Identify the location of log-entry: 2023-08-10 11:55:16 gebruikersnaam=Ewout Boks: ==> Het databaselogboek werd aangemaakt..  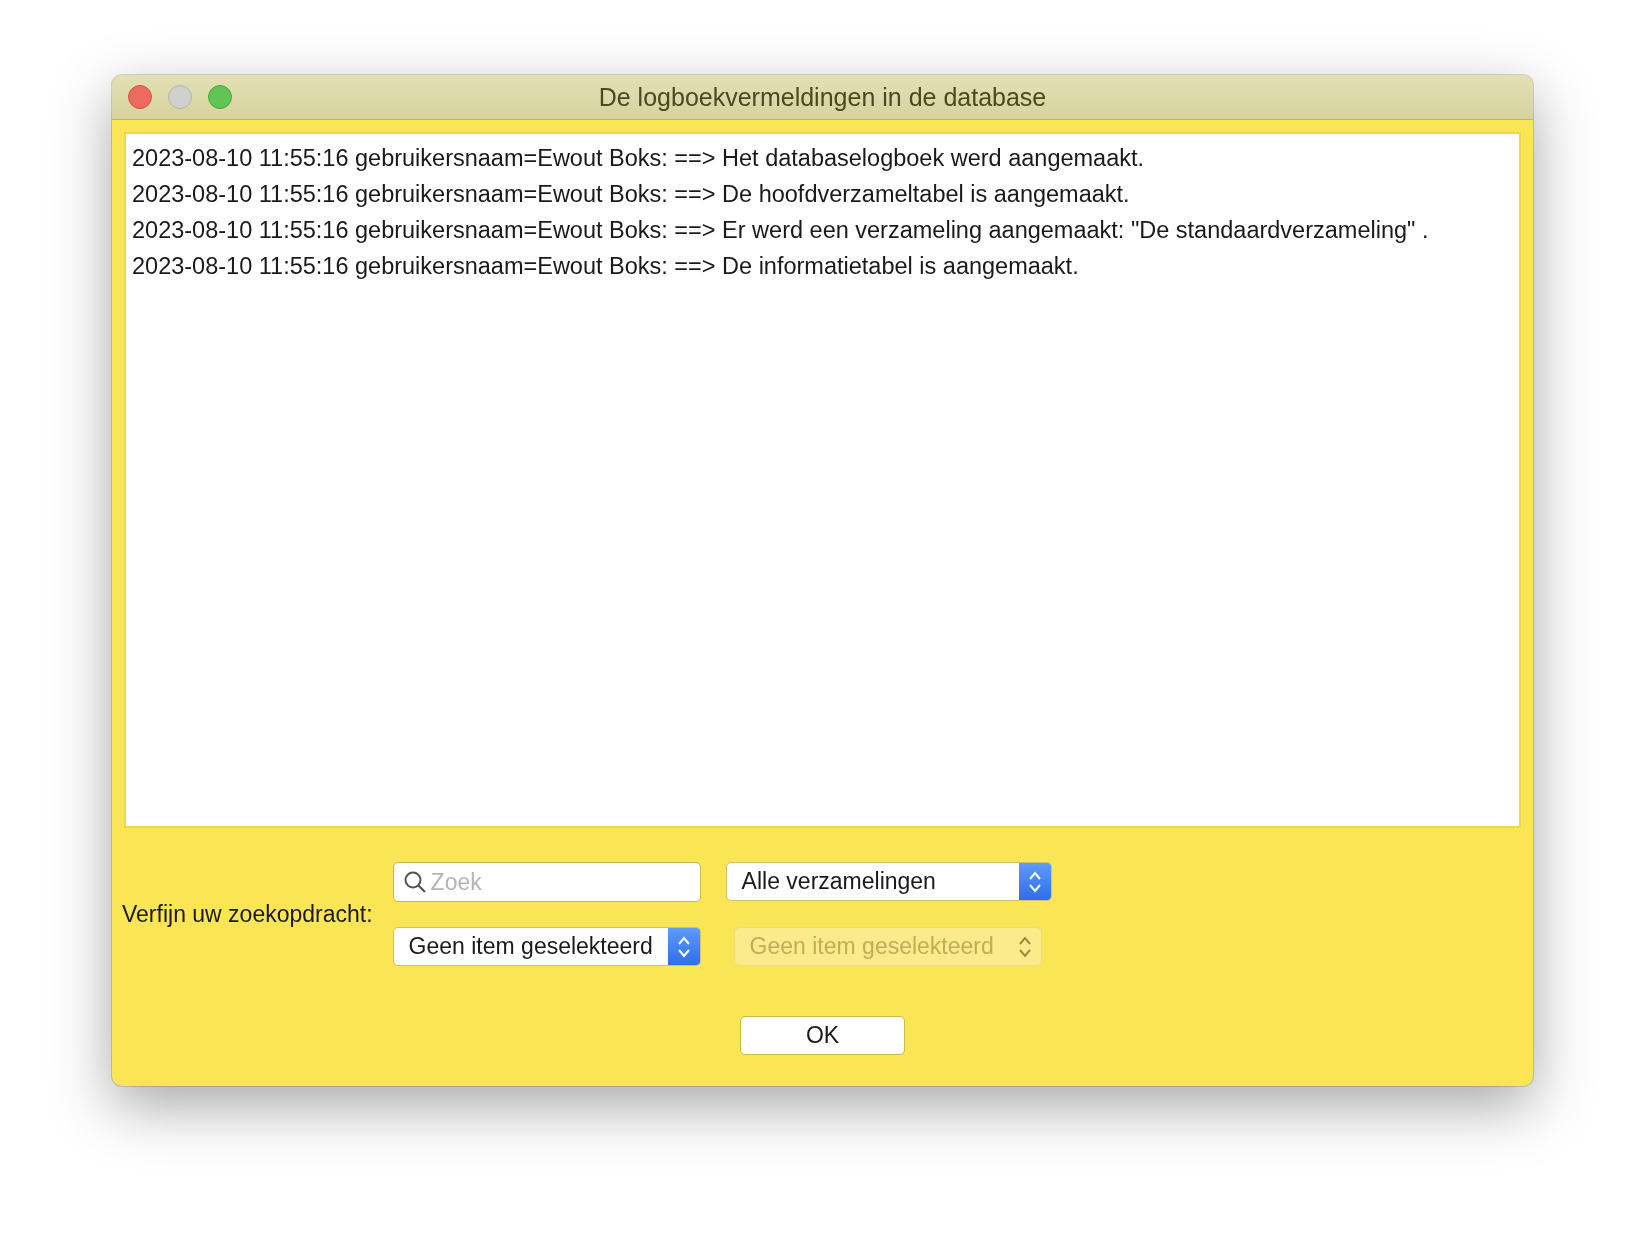
(639, 158).